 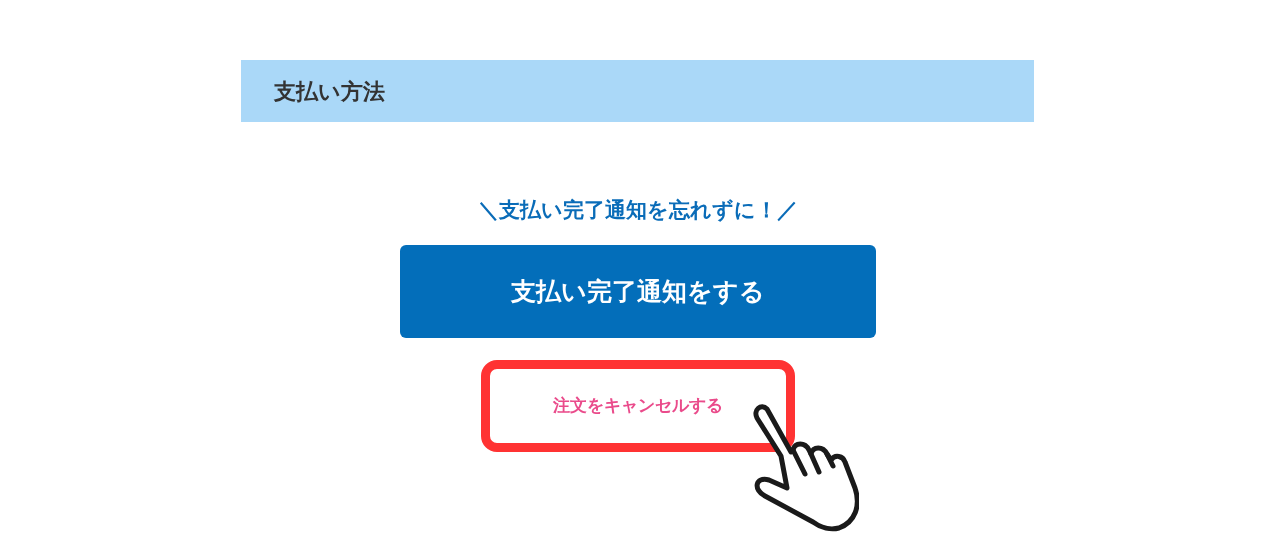 I want to click on cancel-order-link: 注文をキャンセルする, so click(x=637, y=406).